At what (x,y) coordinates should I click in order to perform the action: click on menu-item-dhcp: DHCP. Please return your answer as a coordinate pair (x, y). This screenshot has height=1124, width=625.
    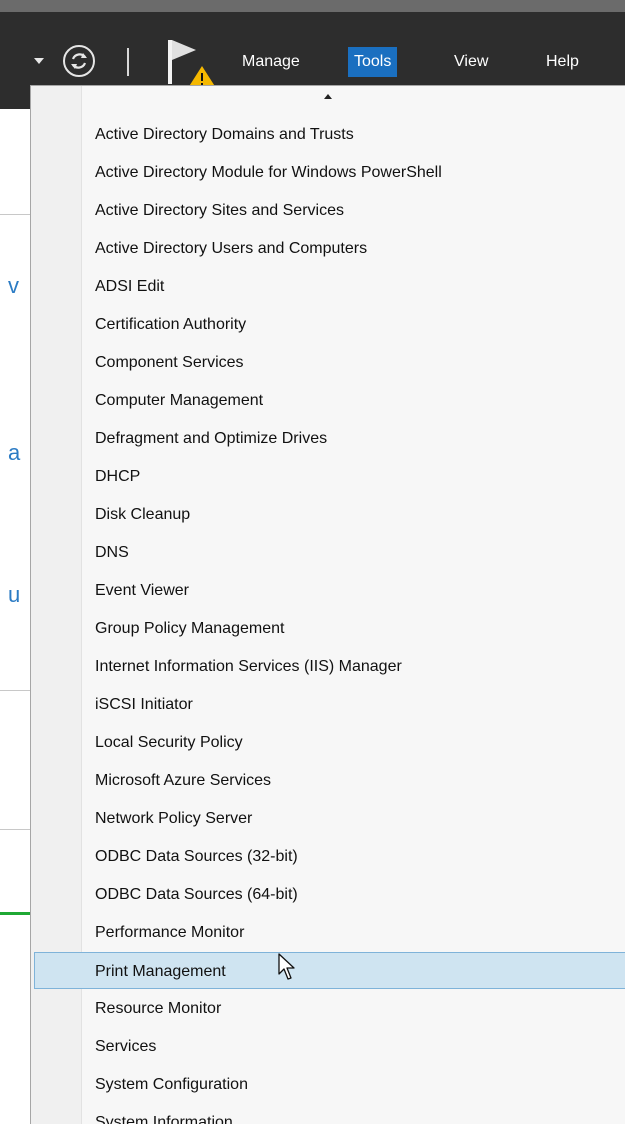
    Looking at the image, I should click on (328, 476).